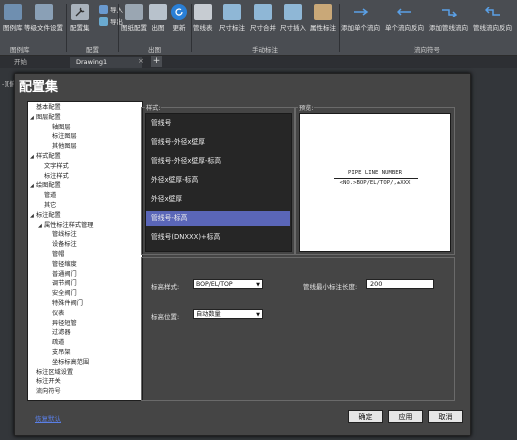 The width and height of the screenshot is (517, 440). I want to click on tree-item-label: 标注样式, so click(56, 176).